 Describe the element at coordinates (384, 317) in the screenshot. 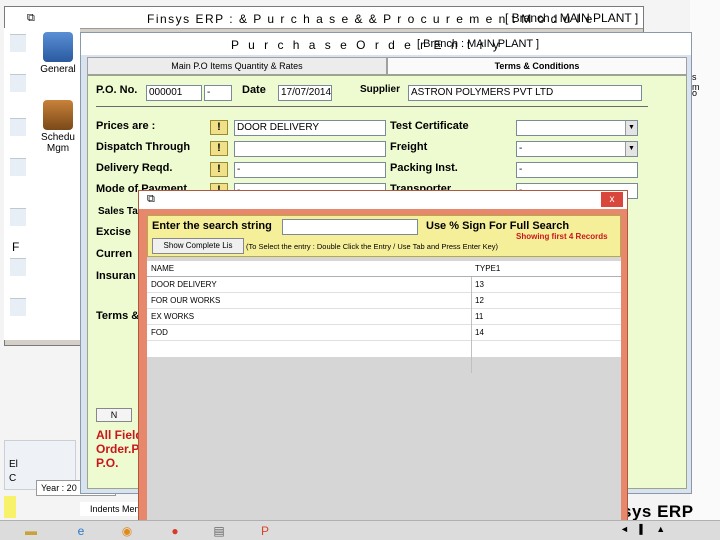

I see `table-row: EX WORKS 11` at that location.